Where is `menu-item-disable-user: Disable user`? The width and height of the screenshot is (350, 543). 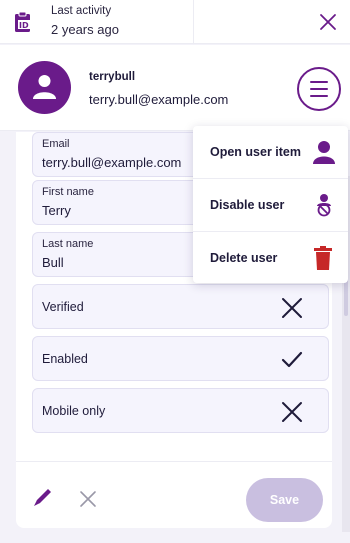
menu-item-disable-user: Disable user is located at coordinates (270, 205).